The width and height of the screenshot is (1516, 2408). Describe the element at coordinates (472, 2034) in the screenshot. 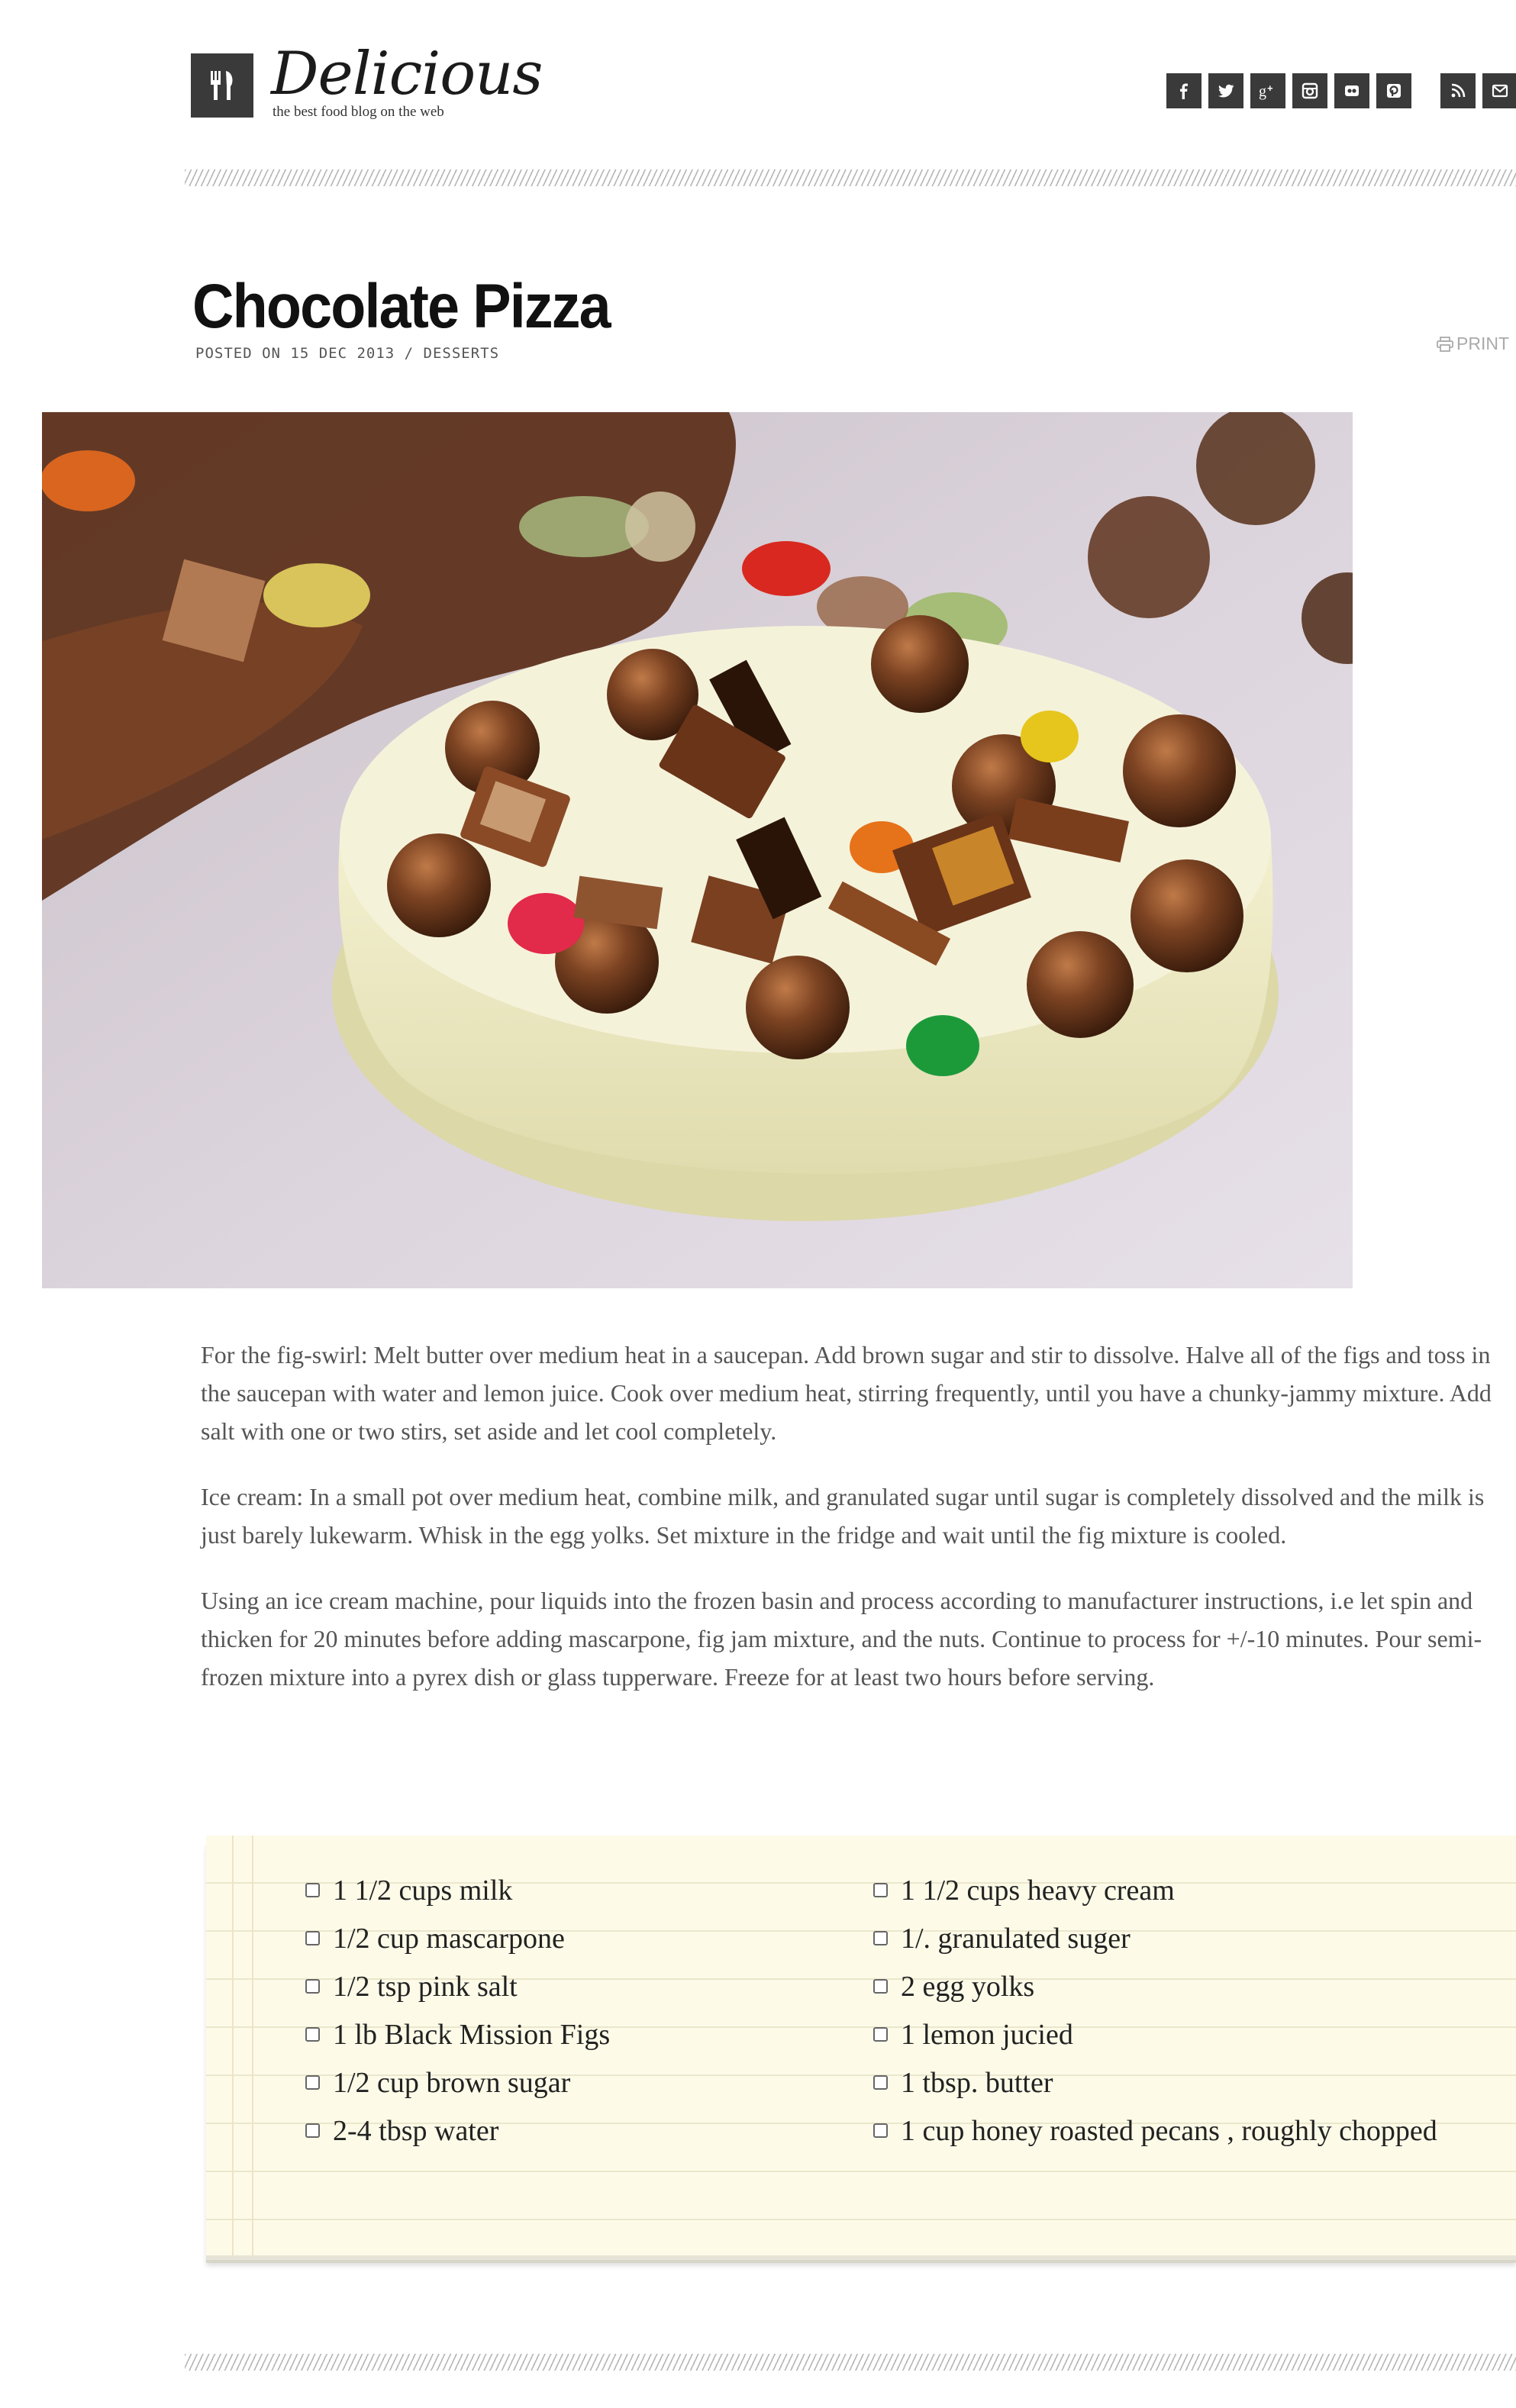

I see `ingredient-label: 1 lb Black Mission Figs` at that location.